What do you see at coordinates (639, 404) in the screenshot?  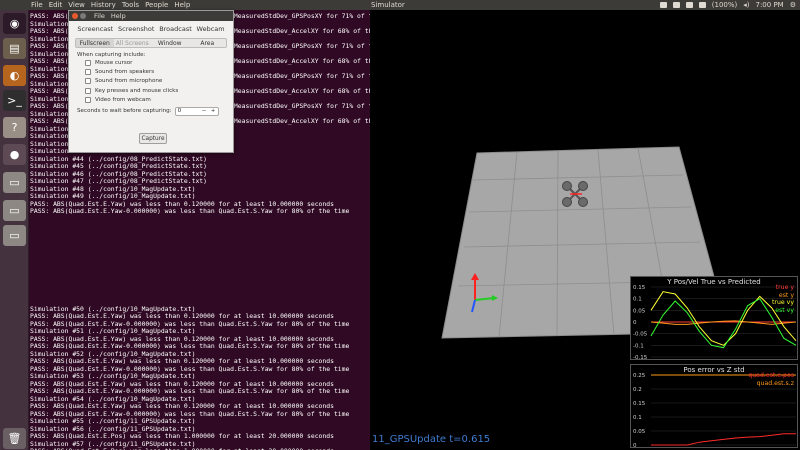 I see `y-tick-label: 0.15` at bounding box center [639, 404].